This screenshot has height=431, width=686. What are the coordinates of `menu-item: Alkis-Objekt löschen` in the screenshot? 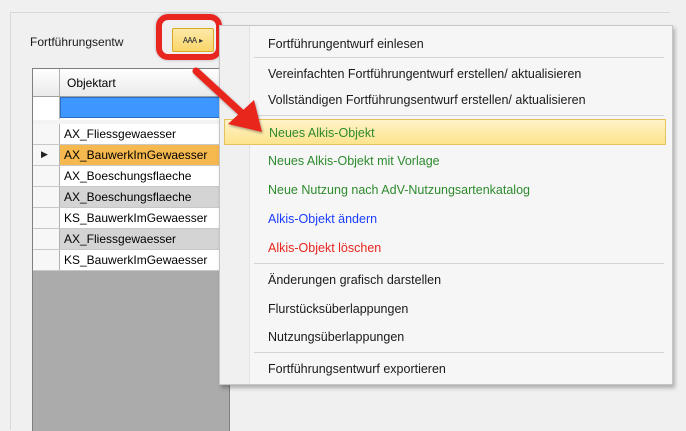 It's located at (459, 248).